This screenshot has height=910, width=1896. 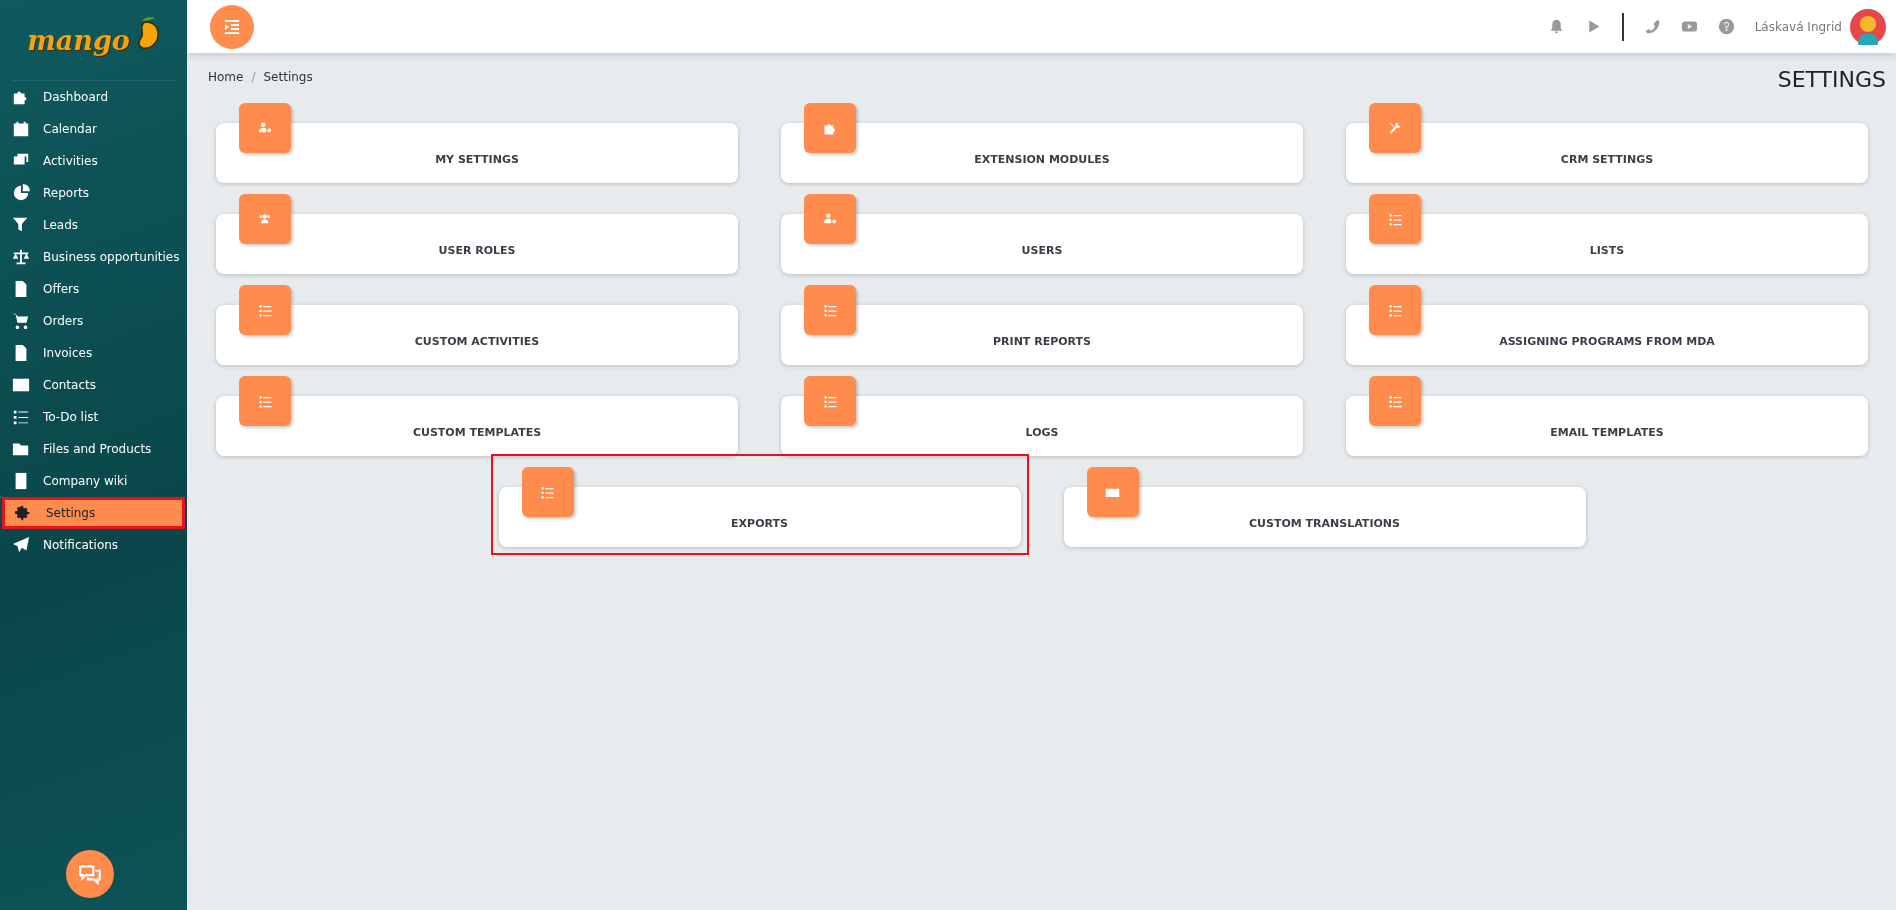 What do you see at coordinates (93, 225) in the screenshot?
I see `sidebar-item: Leads` at bounding box center [93, 225].